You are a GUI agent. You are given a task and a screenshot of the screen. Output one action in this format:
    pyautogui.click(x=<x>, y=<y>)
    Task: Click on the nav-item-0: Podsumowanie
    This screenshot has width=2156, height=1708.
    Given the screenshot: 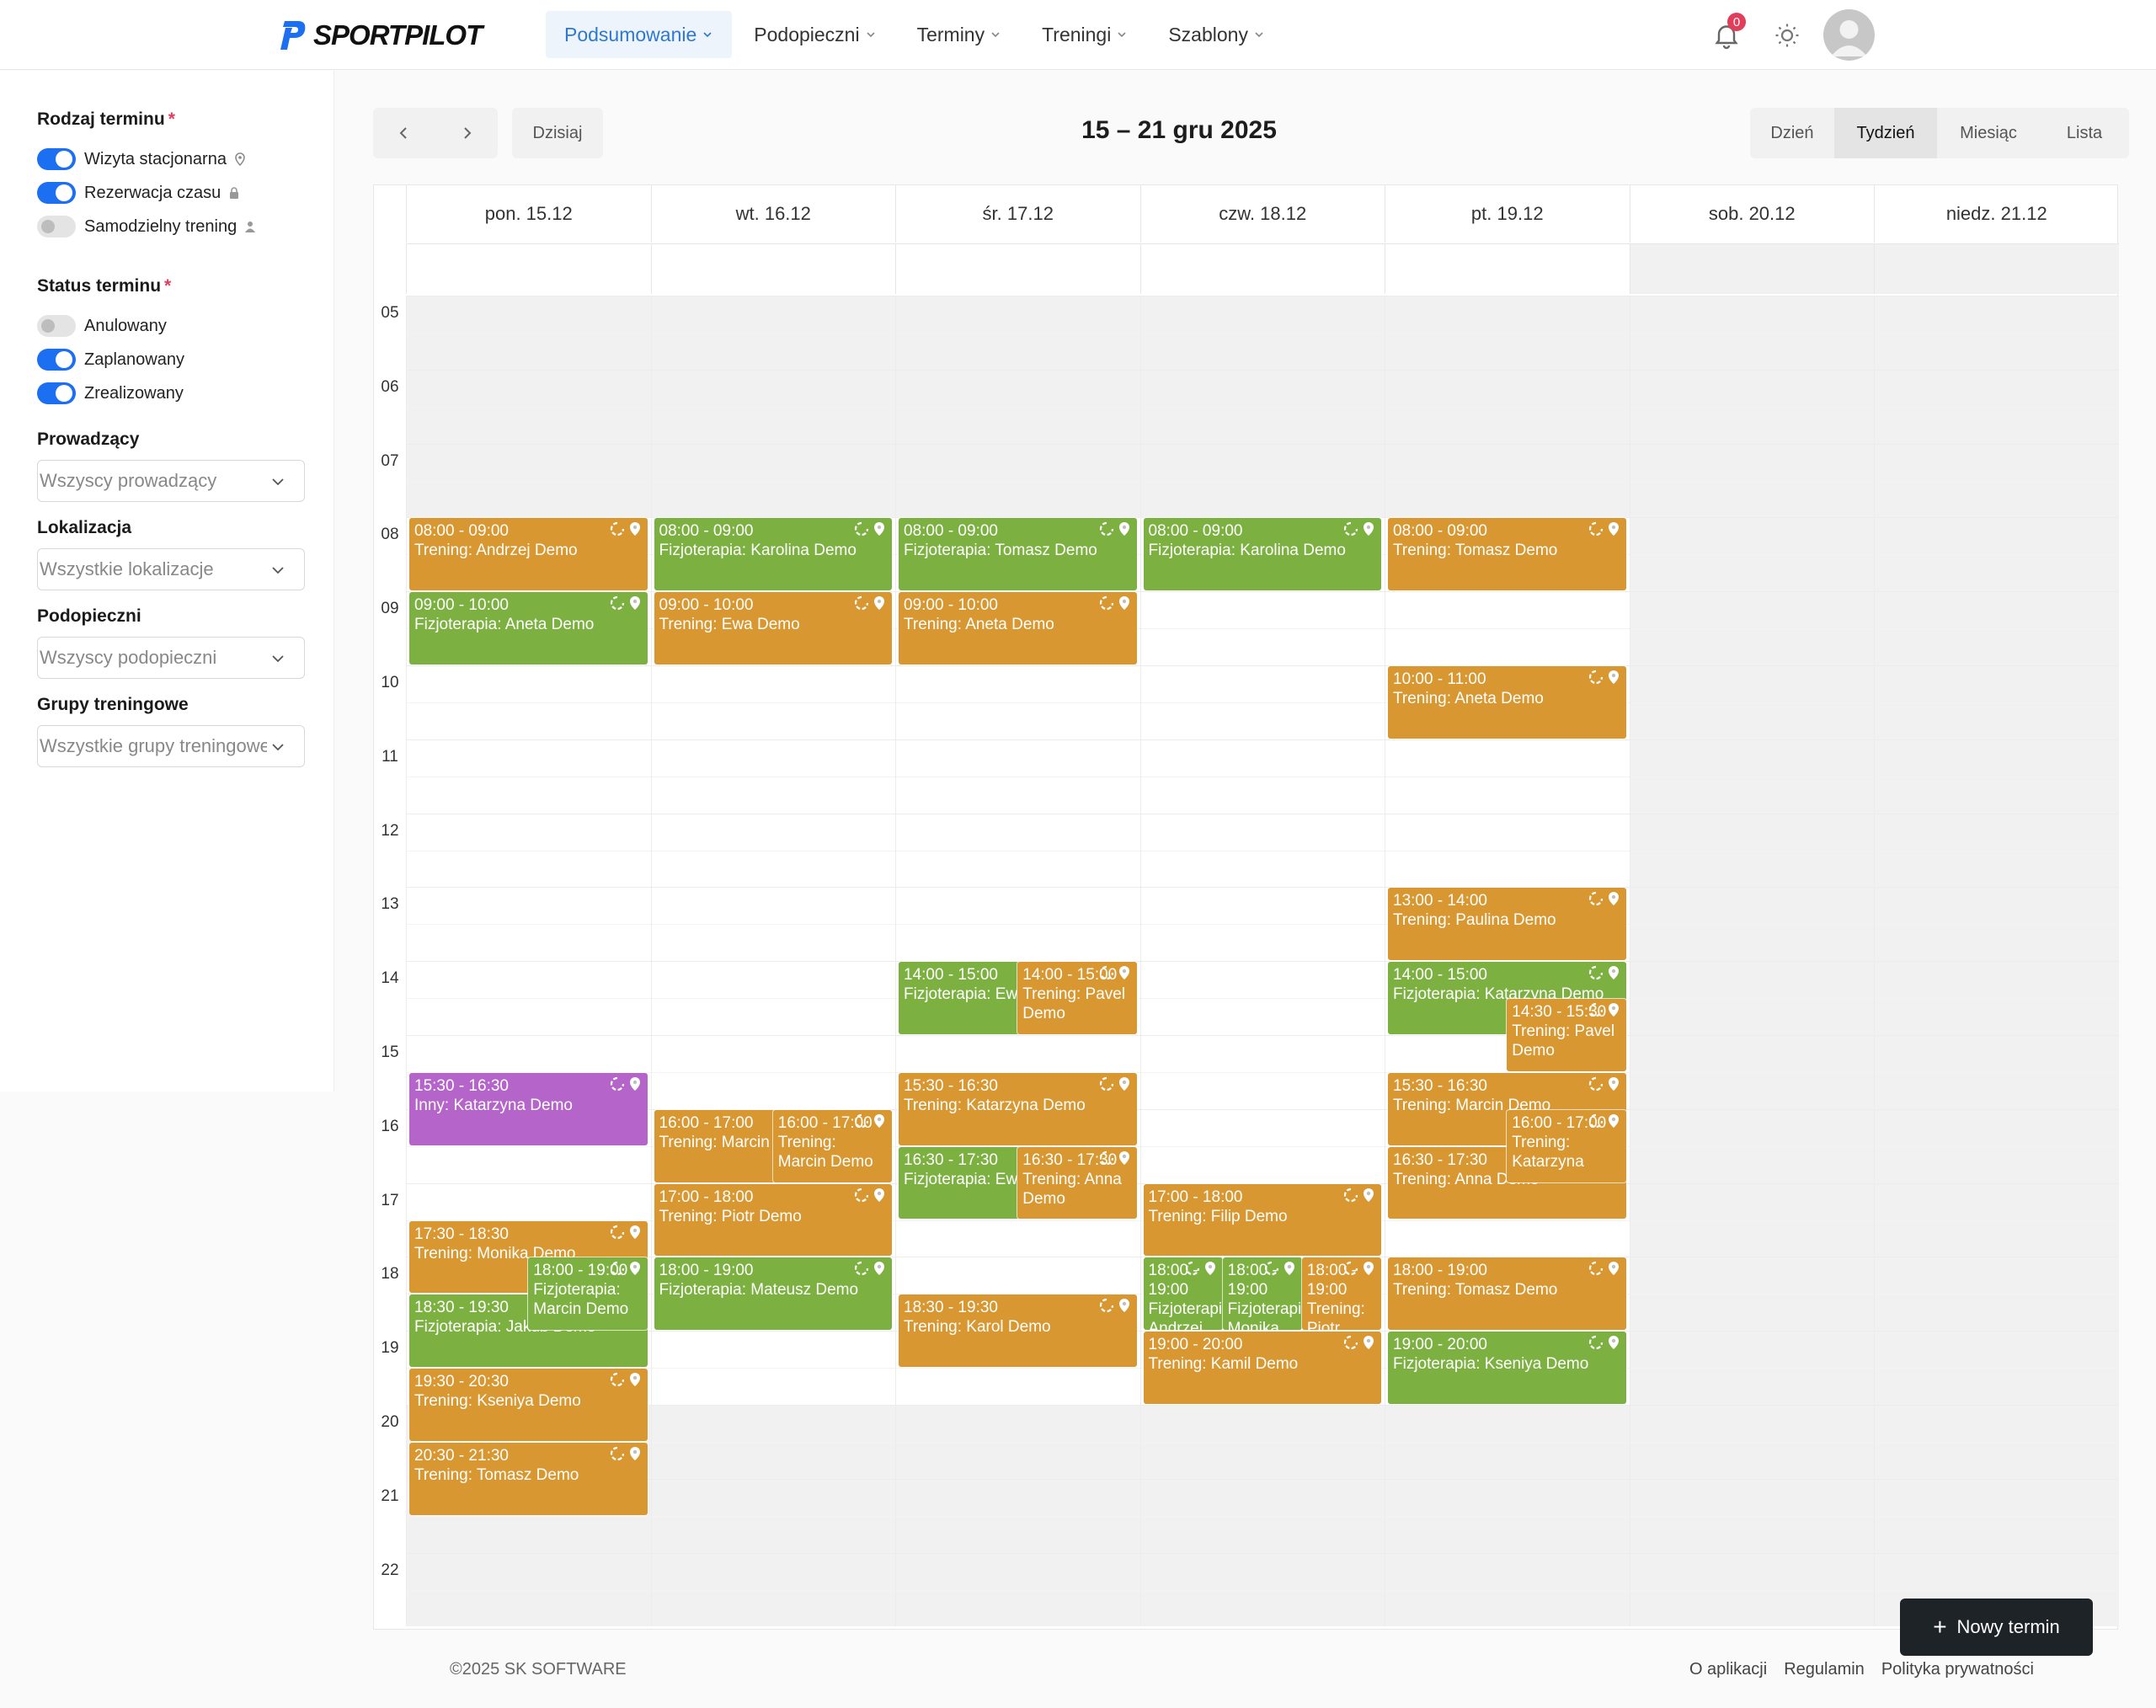 What is the action you would take?
    pyautogui.click(x=639, y=34)
    